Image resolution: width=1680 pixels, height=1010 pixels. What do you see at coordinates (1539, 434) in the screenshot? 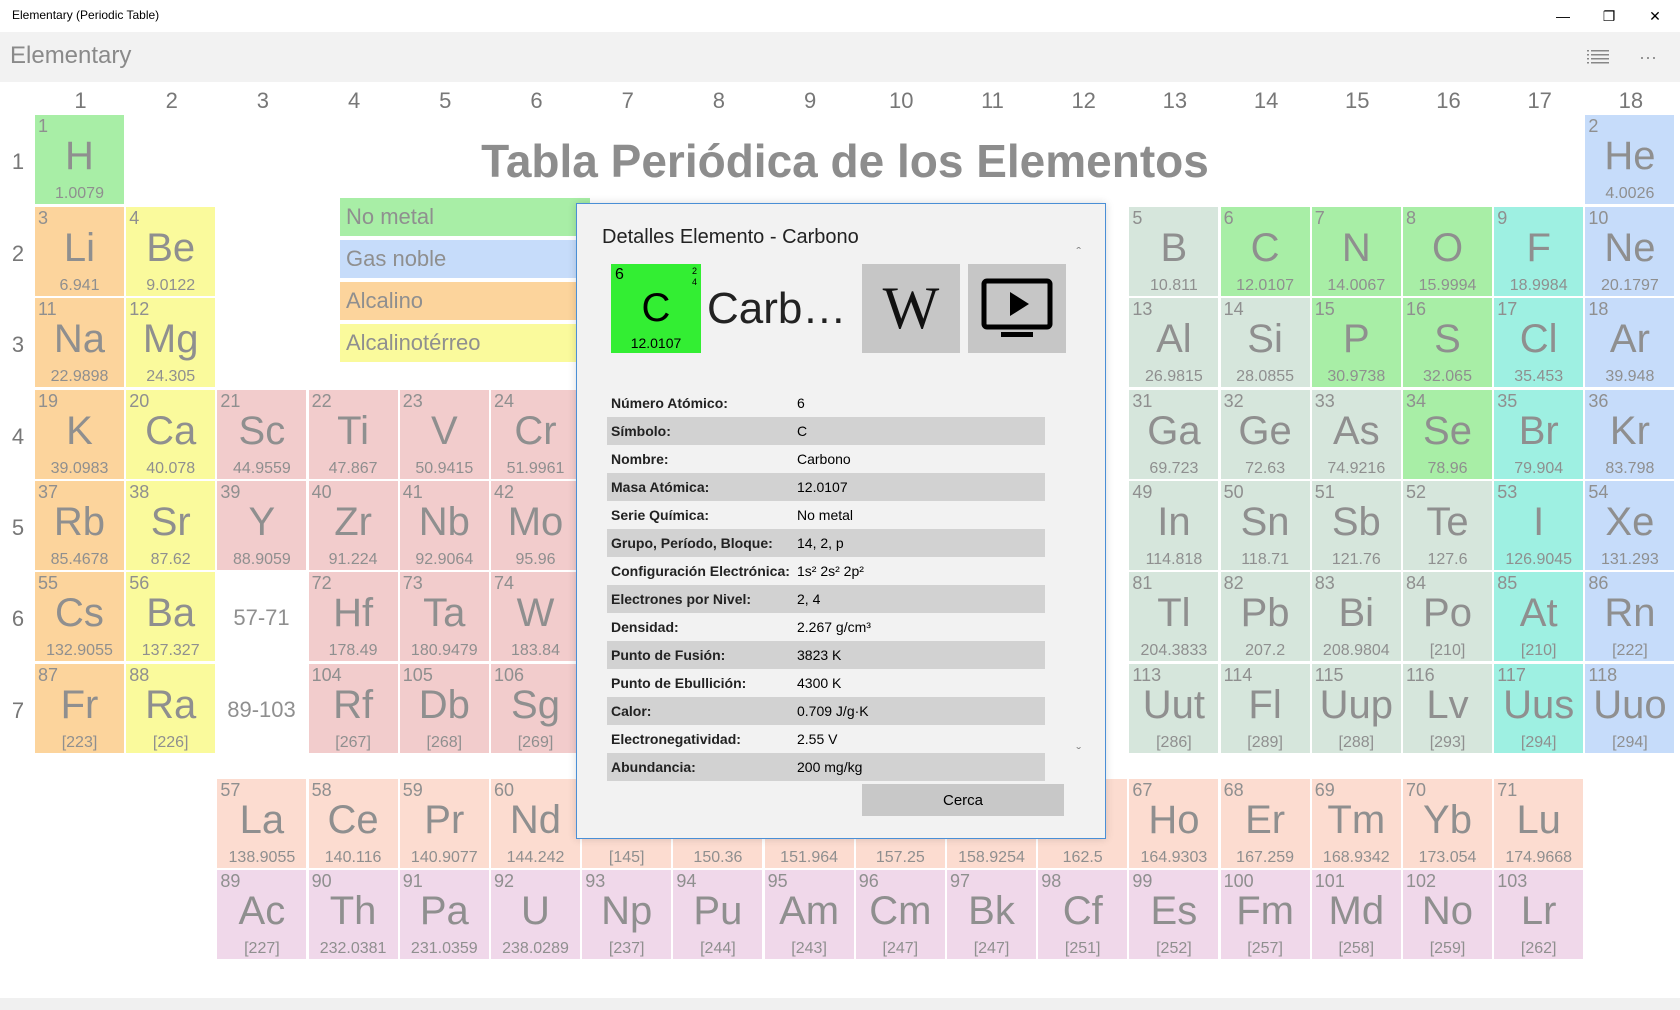
I see `element-tile: 35 Br 79.904` at bounding box center [1539, 434].